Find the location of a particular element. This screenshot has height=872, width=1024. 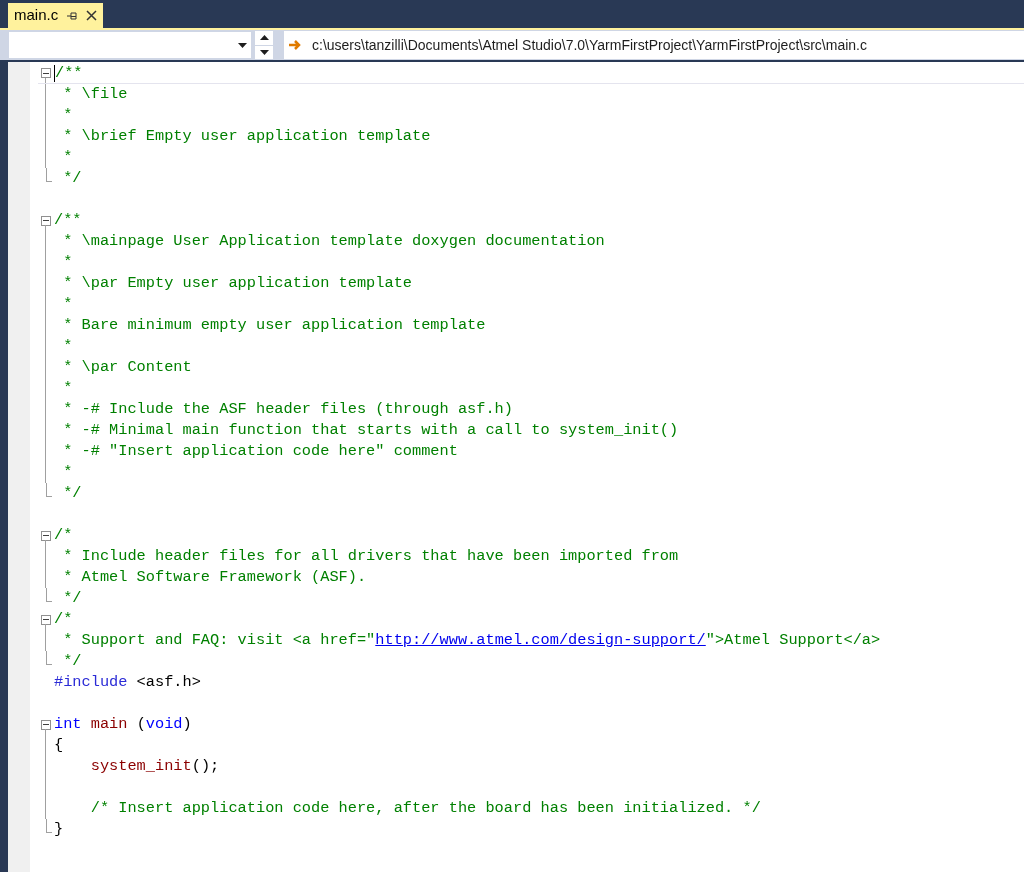

down-button is located at coordinates (264, 52).